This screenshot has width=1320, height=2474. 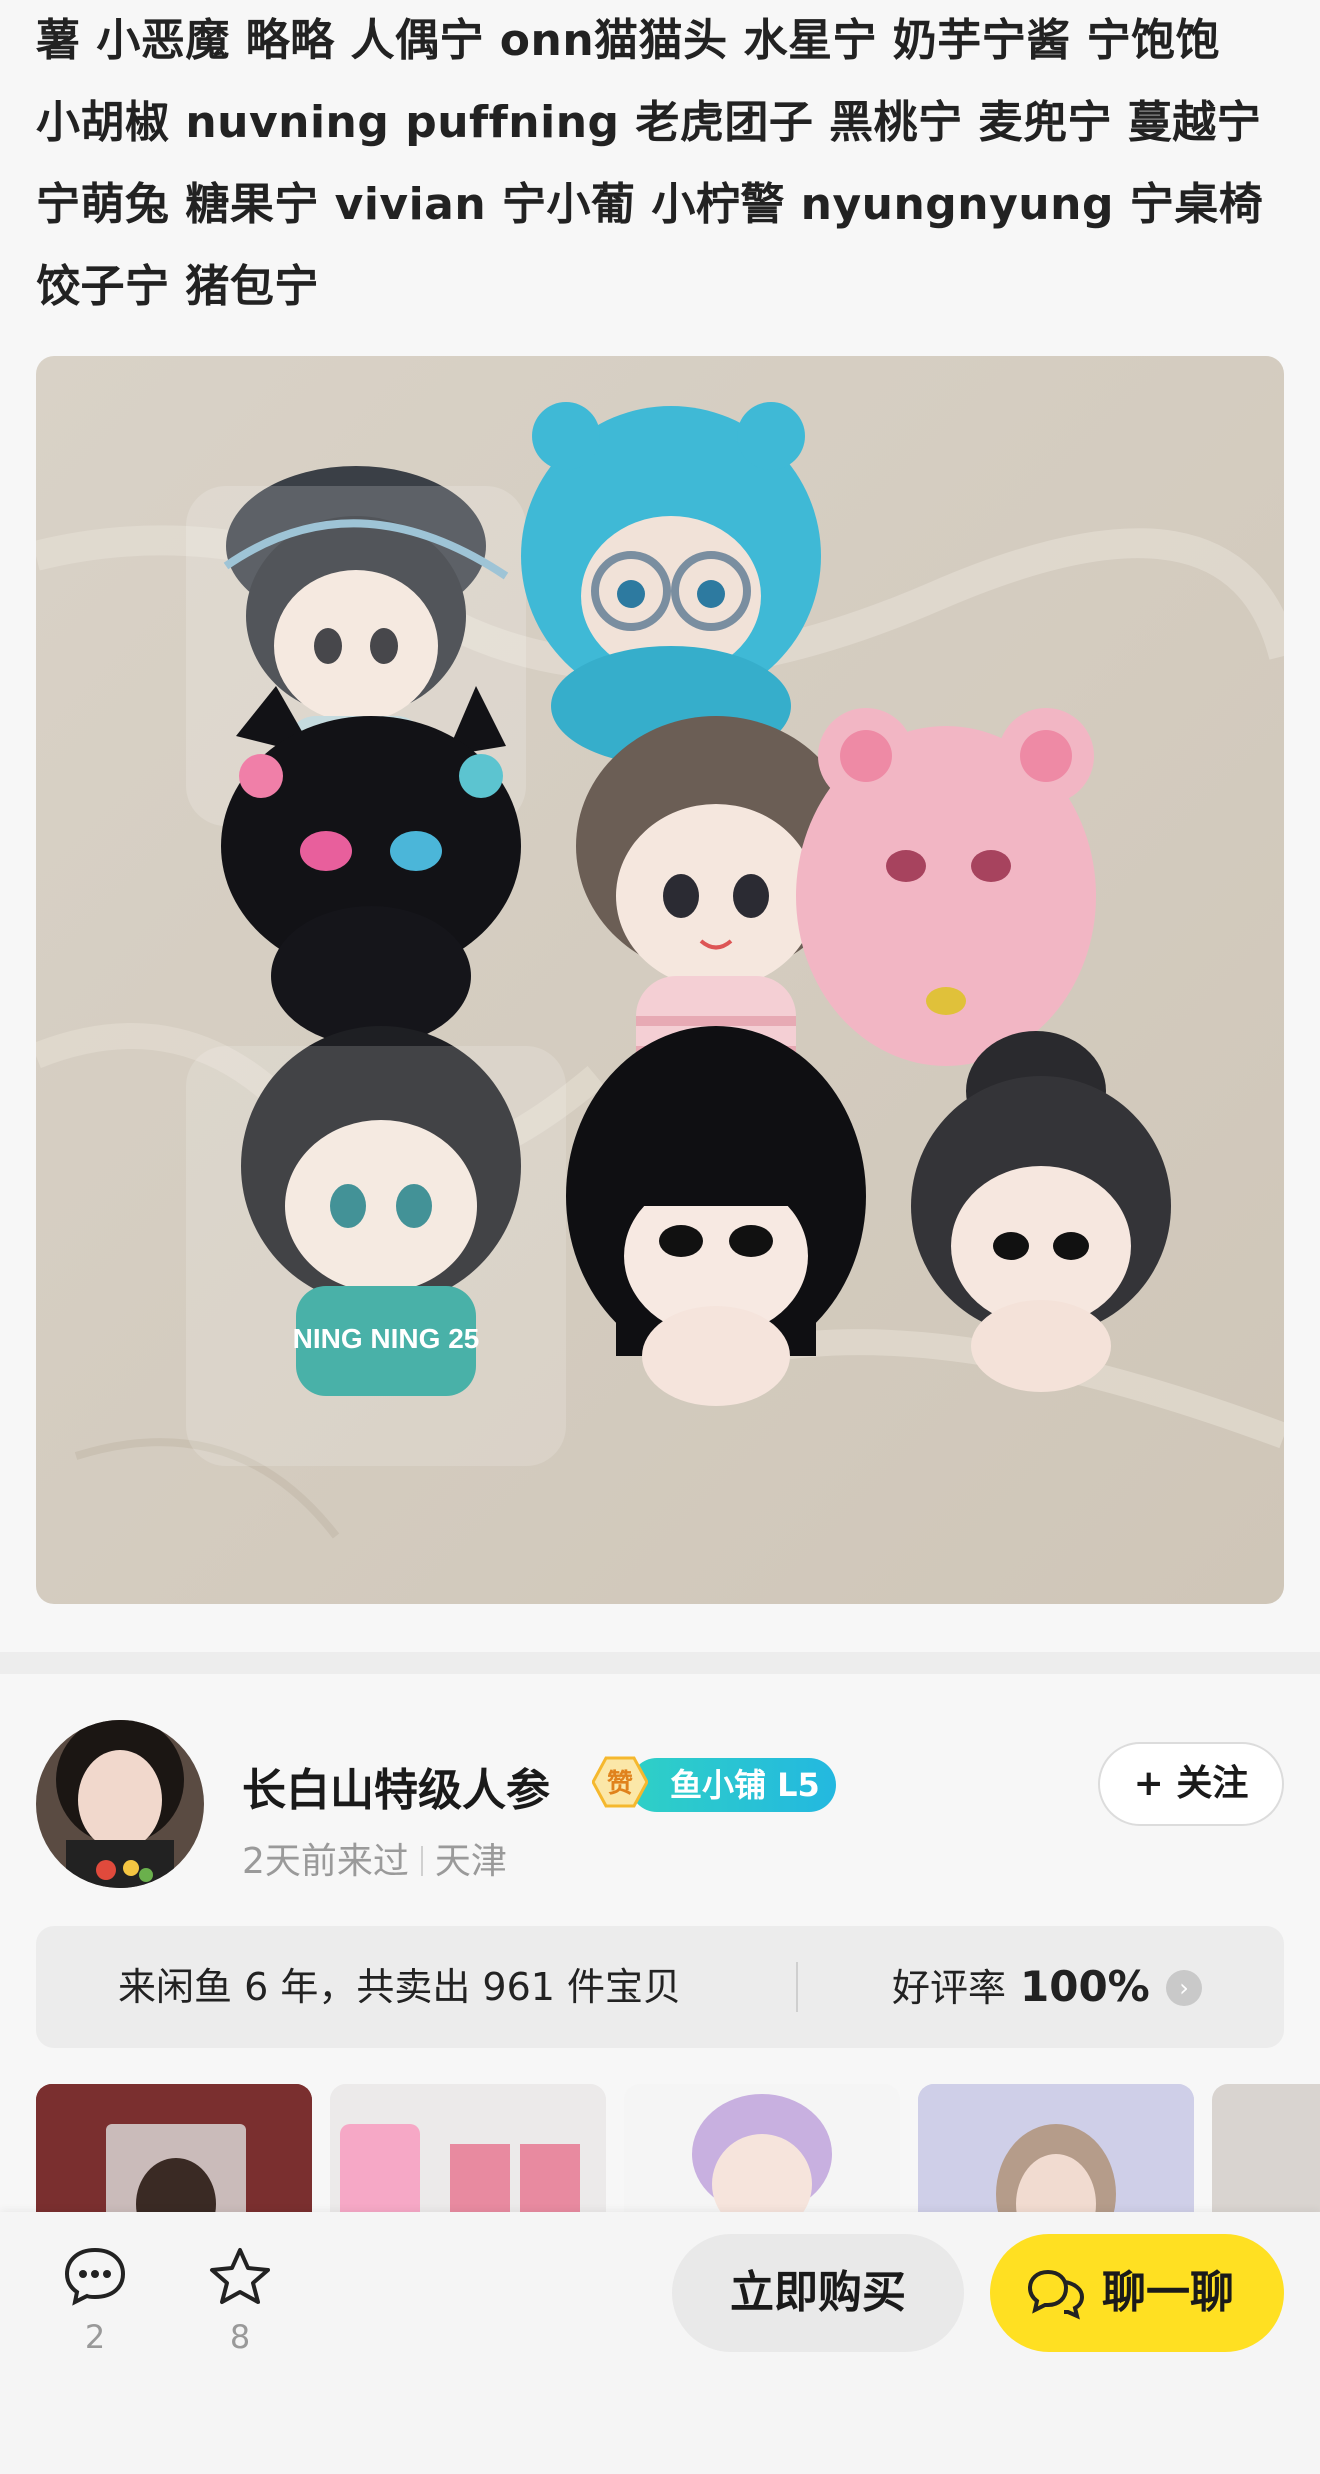 What do you see at coordinates (177, 286) in the screenshot?
I see `description-line: 饺子宁 猪包宁` at bounding box center [177, 286].